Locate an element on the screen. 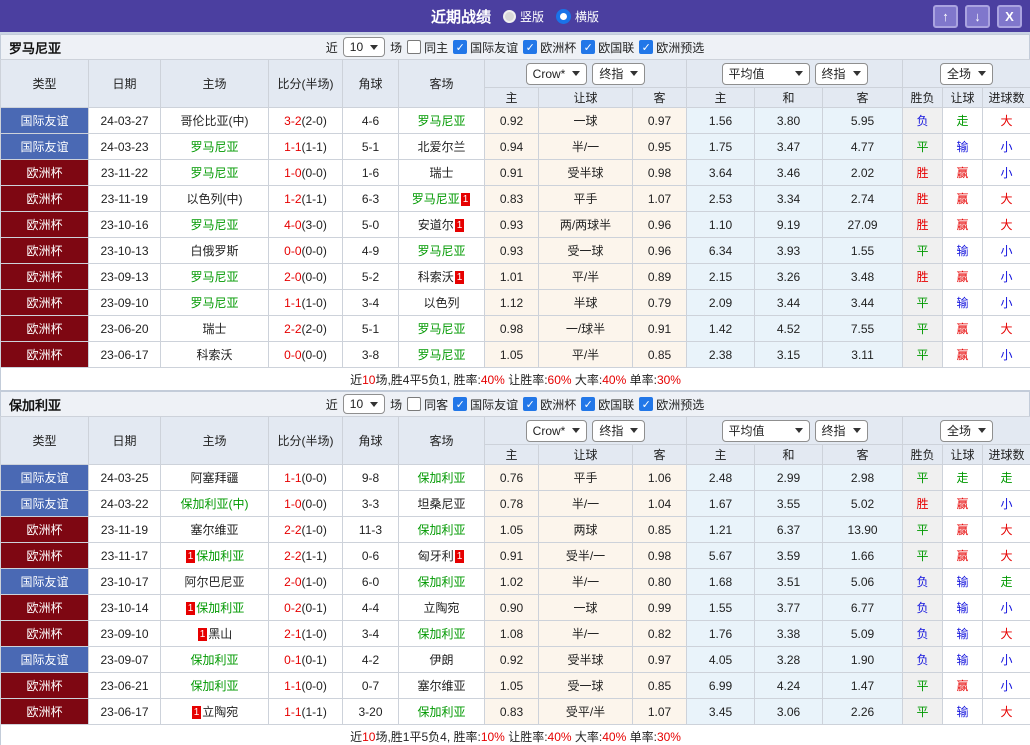 This screenshot has width=1030, height=745. home-team-name: 罗马尼亚 is located at coordinates (214, 147).